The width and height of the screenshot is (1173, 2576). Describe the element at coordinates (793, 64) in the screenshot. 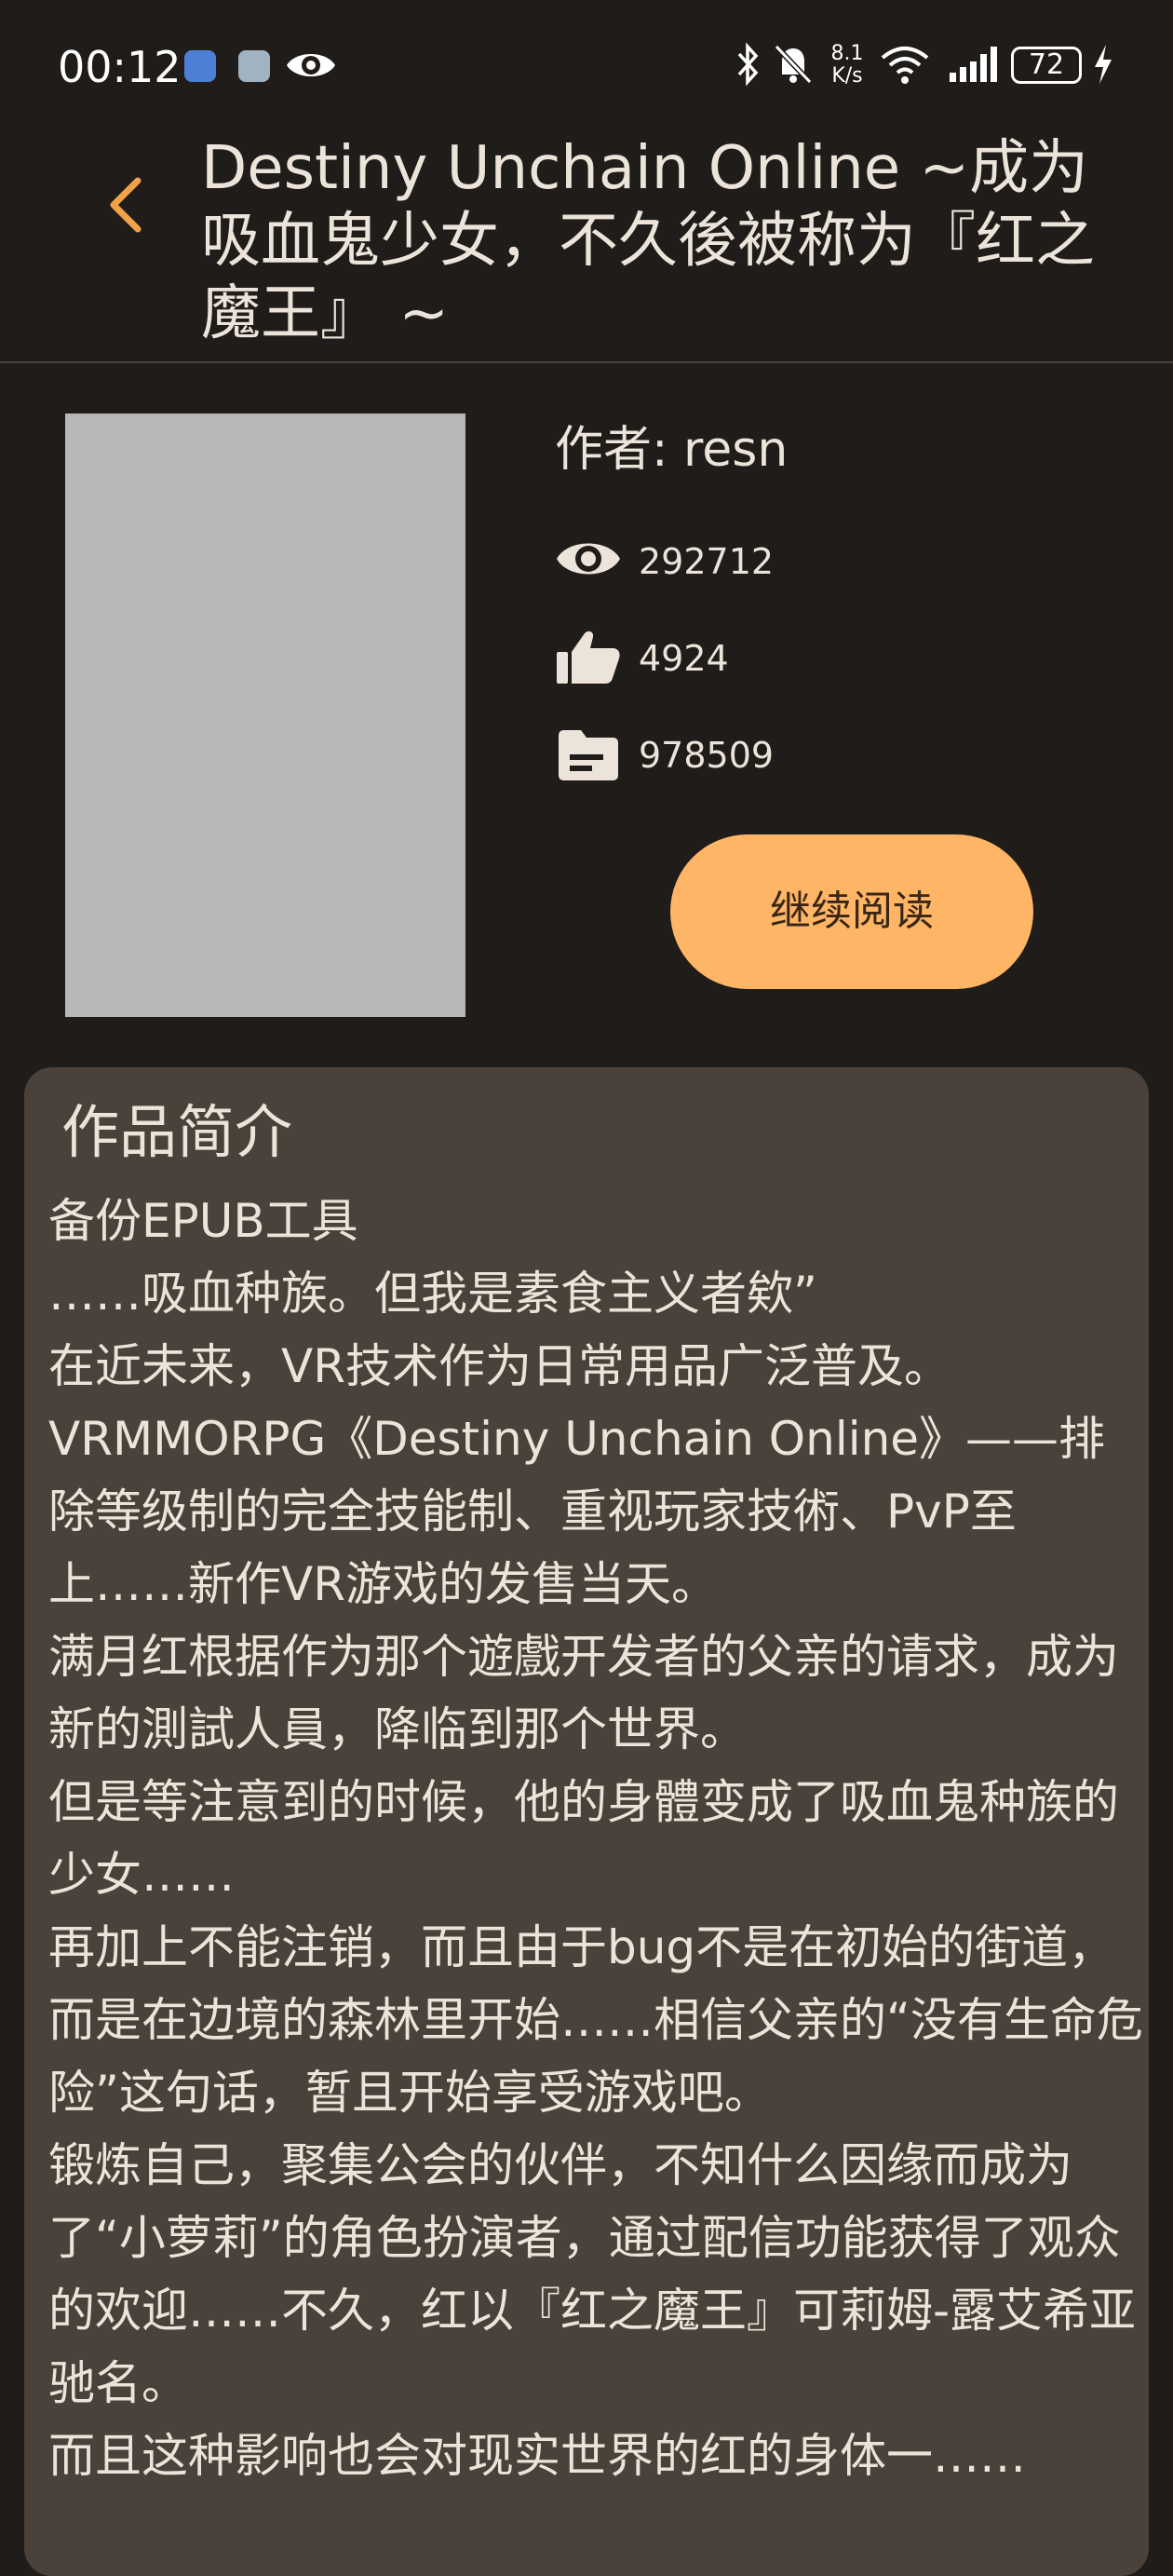

I see `mute-icon` at that location.